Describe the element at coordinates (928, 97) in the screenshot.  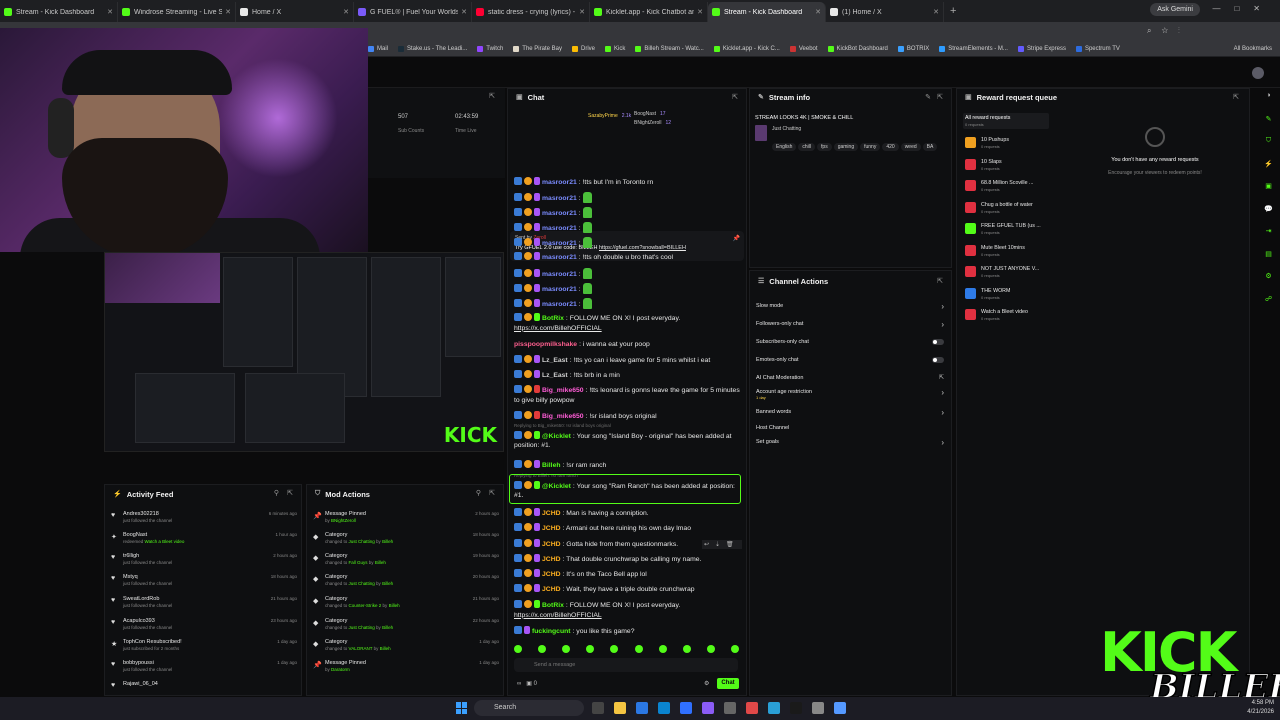
I see `edit-icon: ✎` at that location.